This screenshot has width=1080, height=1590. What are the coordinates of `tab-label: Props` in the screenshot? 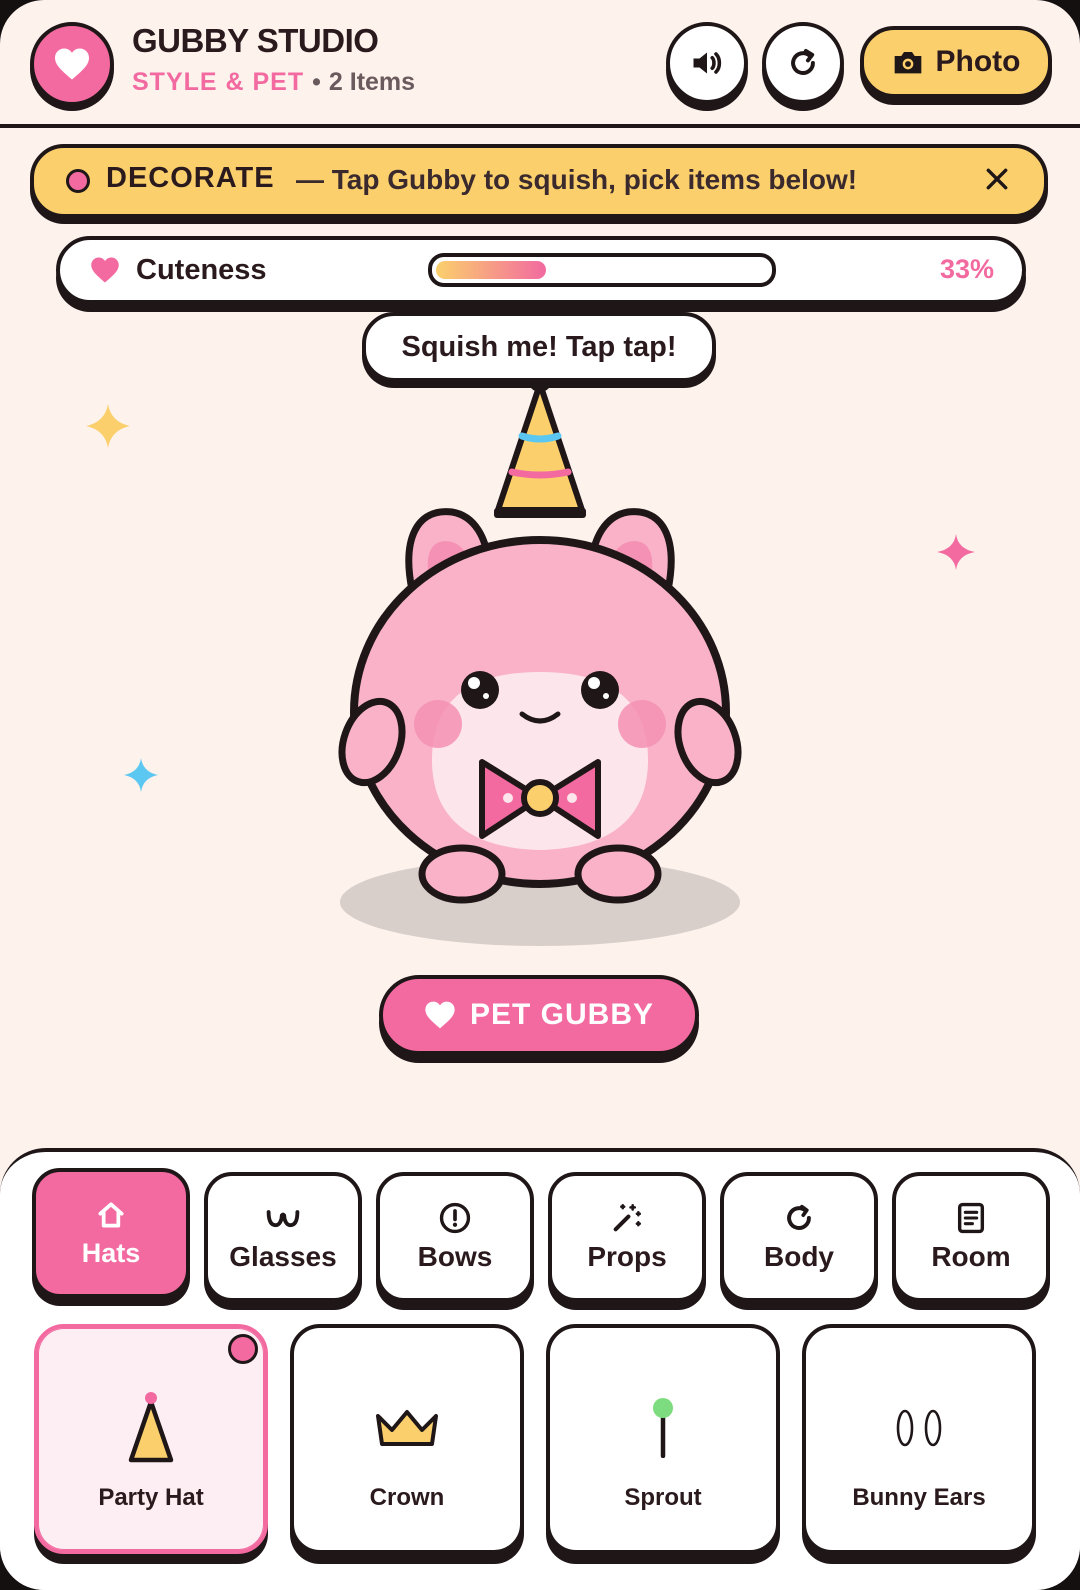 It's located at (627, 1256).